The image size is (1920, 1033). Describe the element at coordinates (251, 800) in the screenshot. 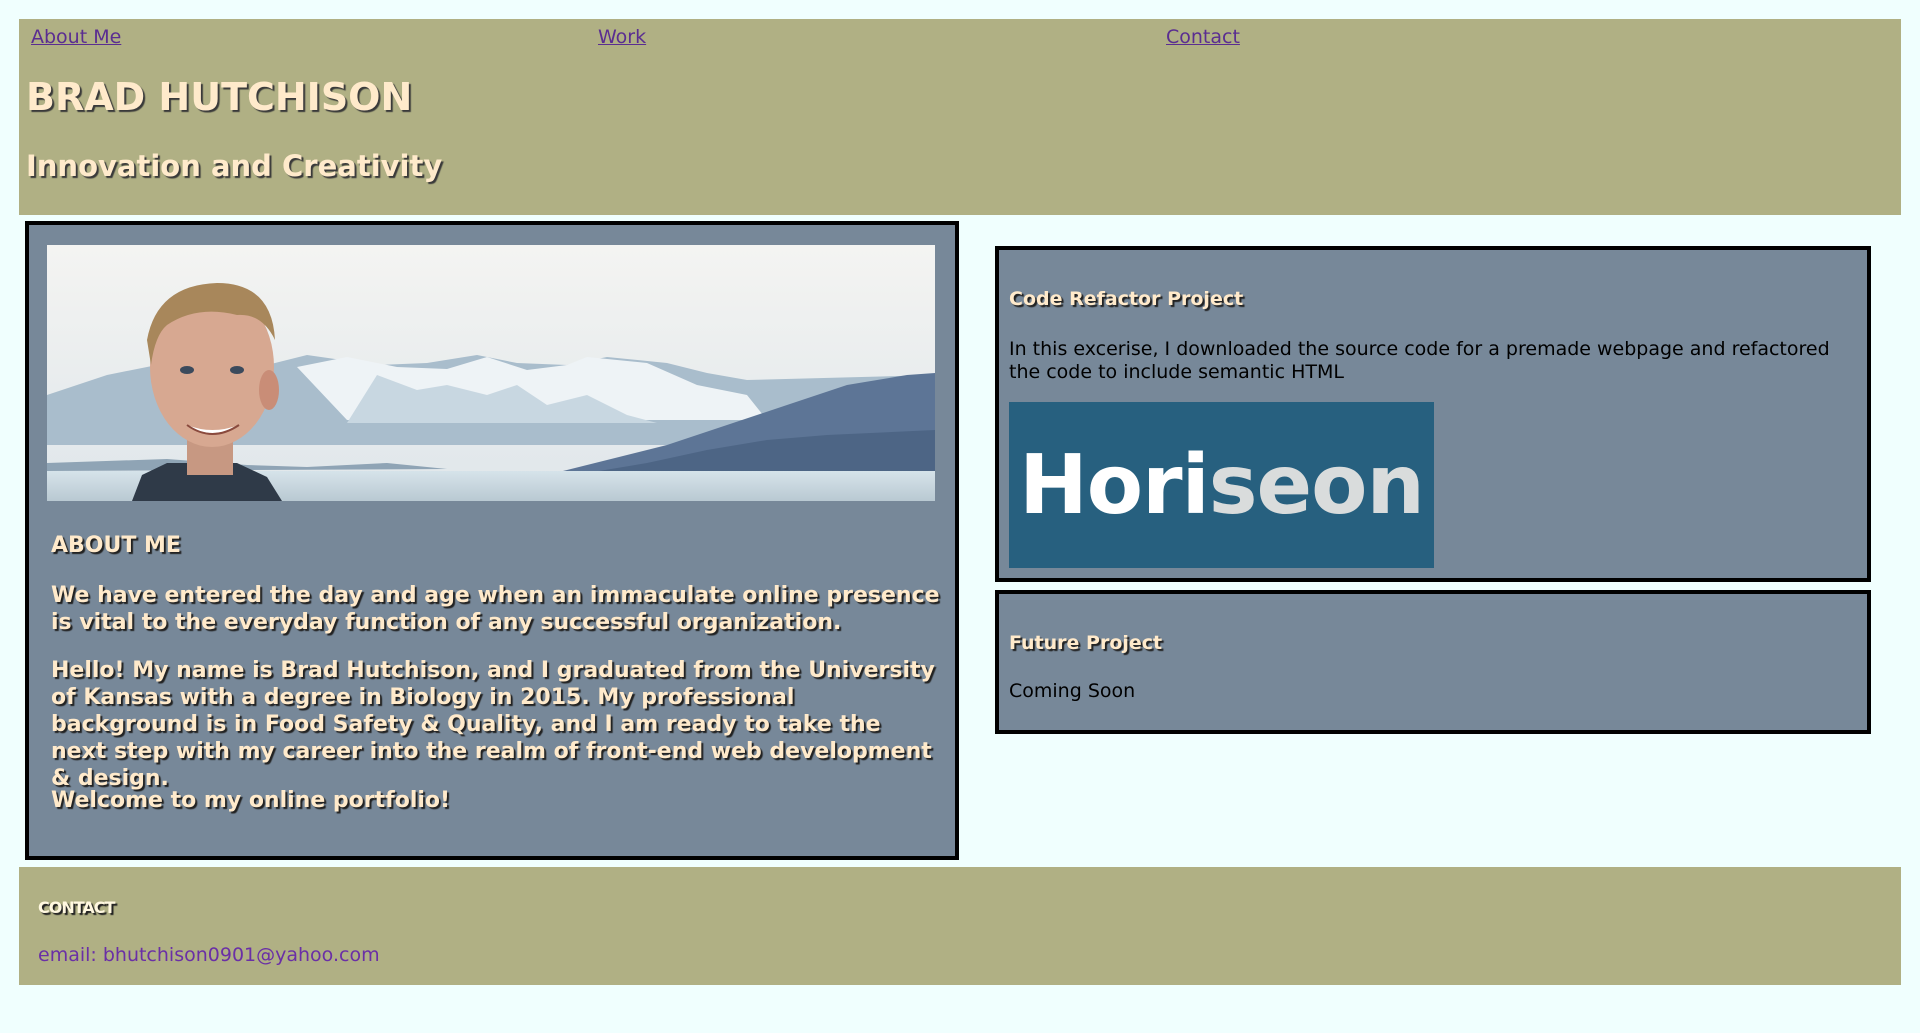

I see `about-paragraph-welcome: Welcome to my online portfolio!` at that location.